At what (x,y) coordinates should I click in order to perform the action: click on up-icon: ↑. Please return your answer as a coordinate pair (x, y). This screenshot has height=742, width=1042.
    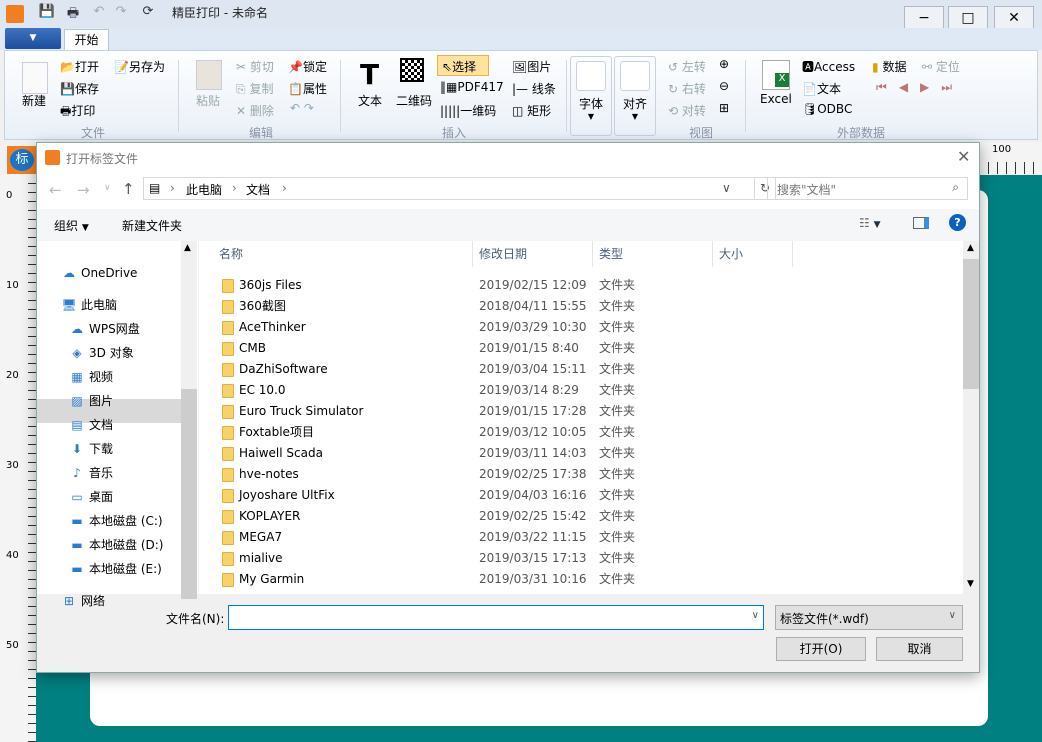
    Looking at the image, I should click on (128, 189).